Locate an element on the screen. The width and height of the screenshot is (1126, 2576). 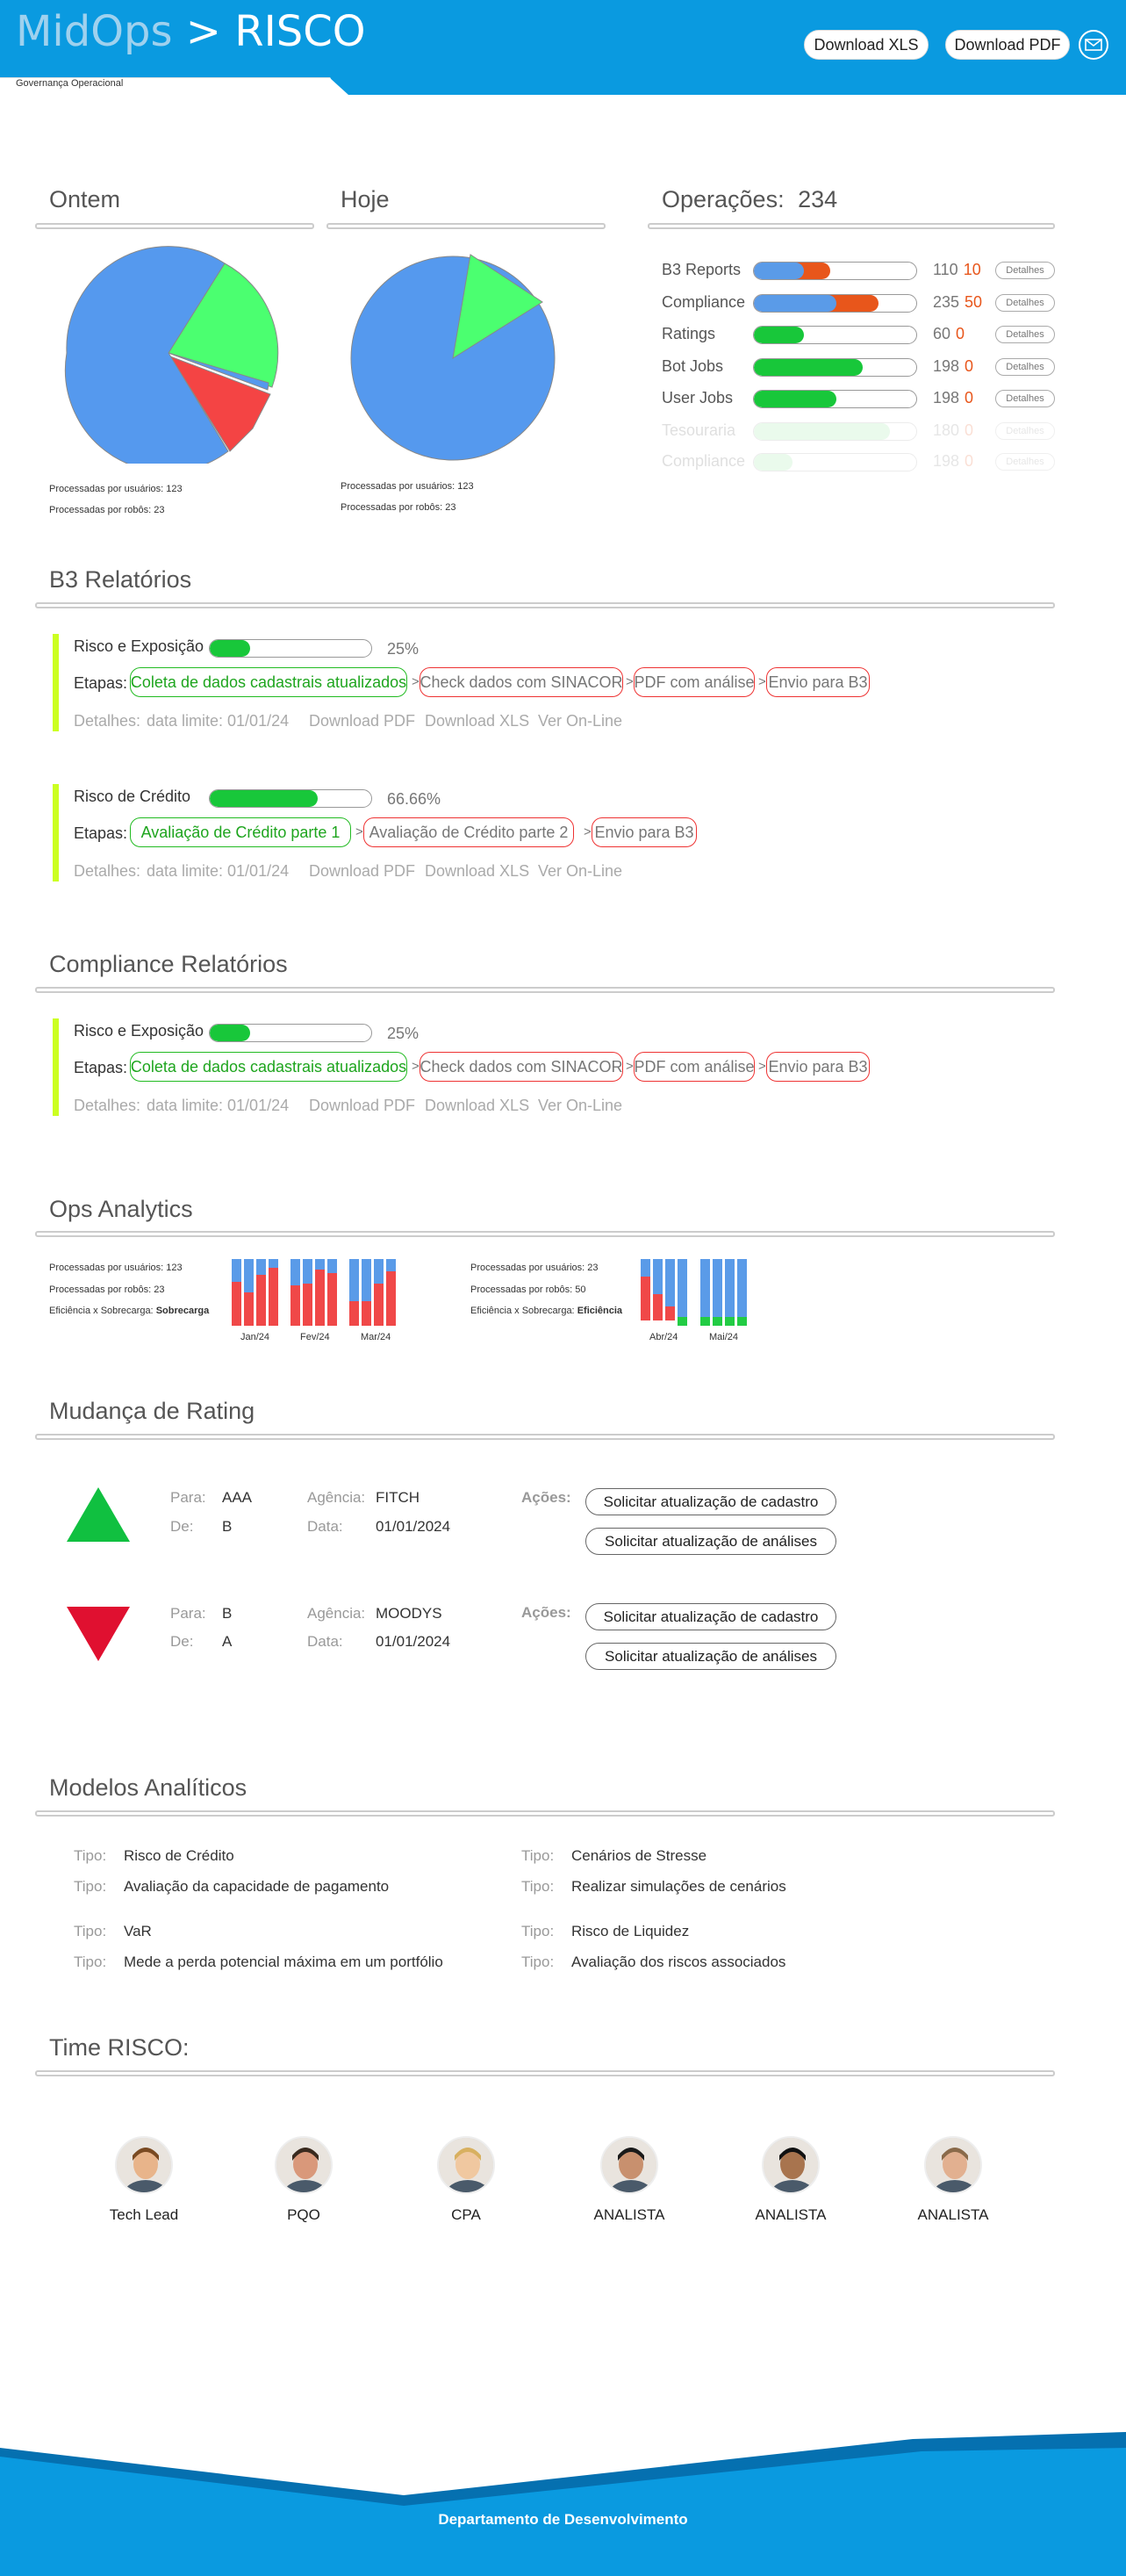
operation-errors: 50 is located at coordinates (974, 302).